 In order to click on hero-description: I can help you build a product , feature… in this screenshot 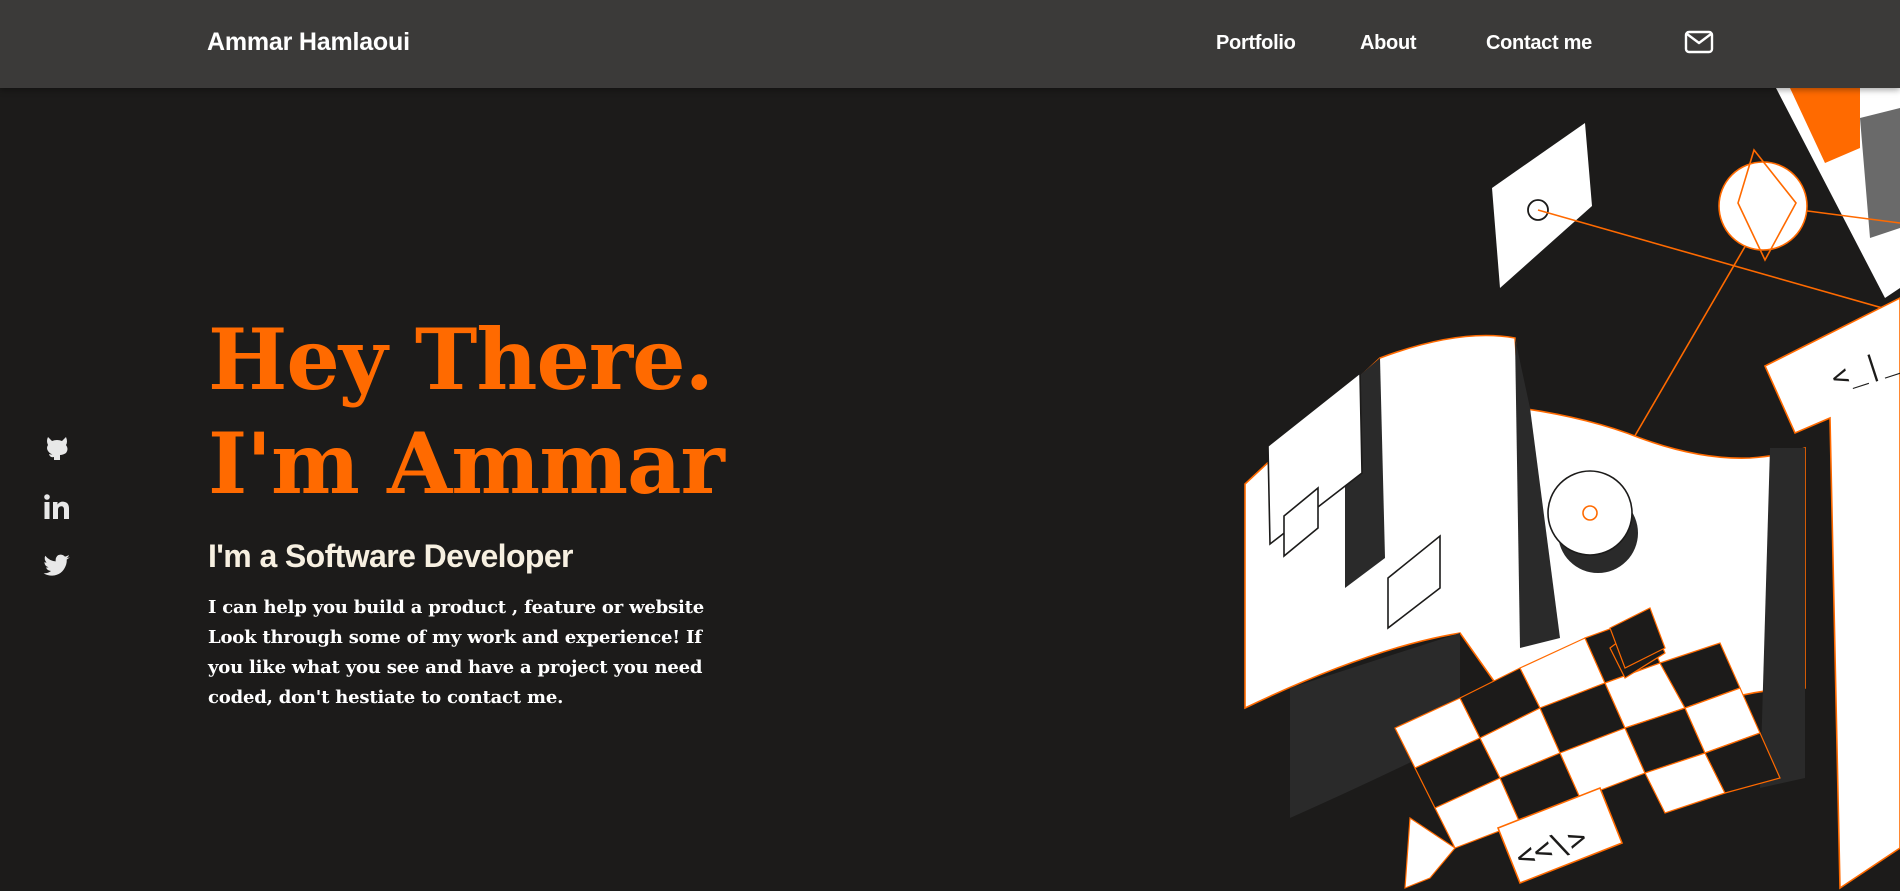, I will do `click(456, 652)`.